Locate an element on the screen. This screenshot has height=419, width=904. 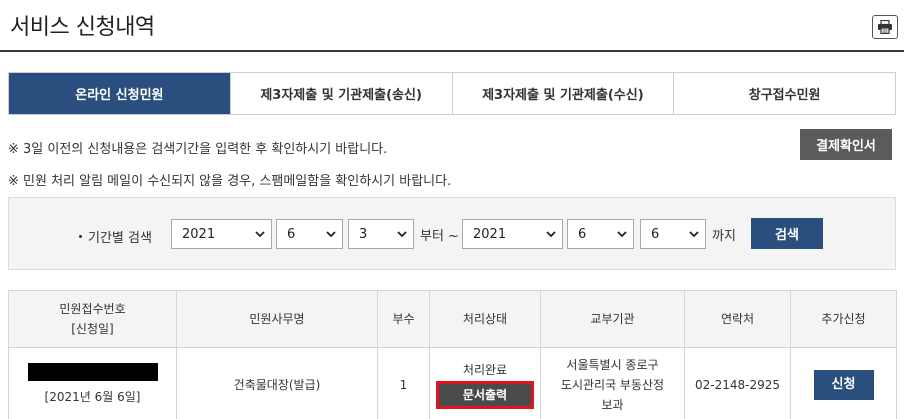
header-service-name: 민원사무명 is located at coordinates (277, 319).